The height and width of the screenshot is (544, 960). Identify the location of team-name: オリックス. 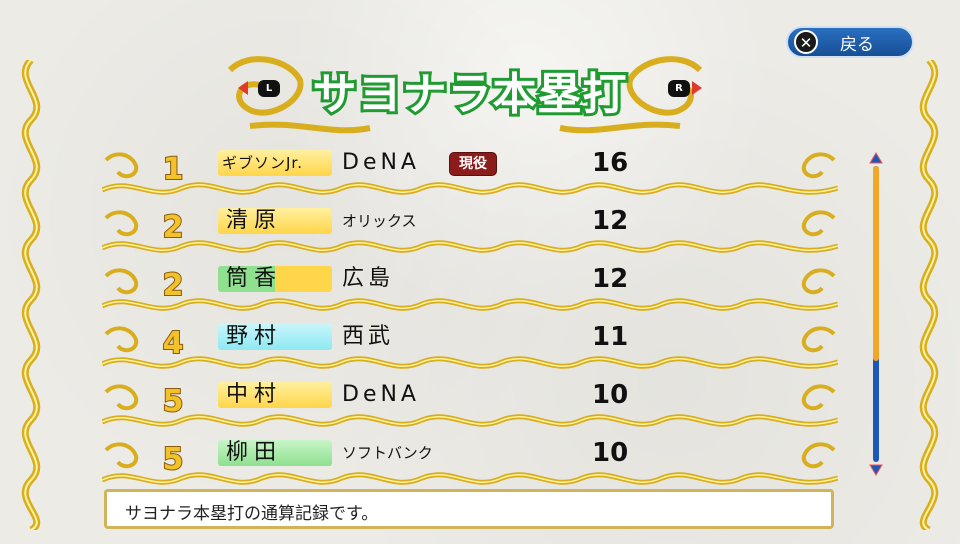
(379, 221).